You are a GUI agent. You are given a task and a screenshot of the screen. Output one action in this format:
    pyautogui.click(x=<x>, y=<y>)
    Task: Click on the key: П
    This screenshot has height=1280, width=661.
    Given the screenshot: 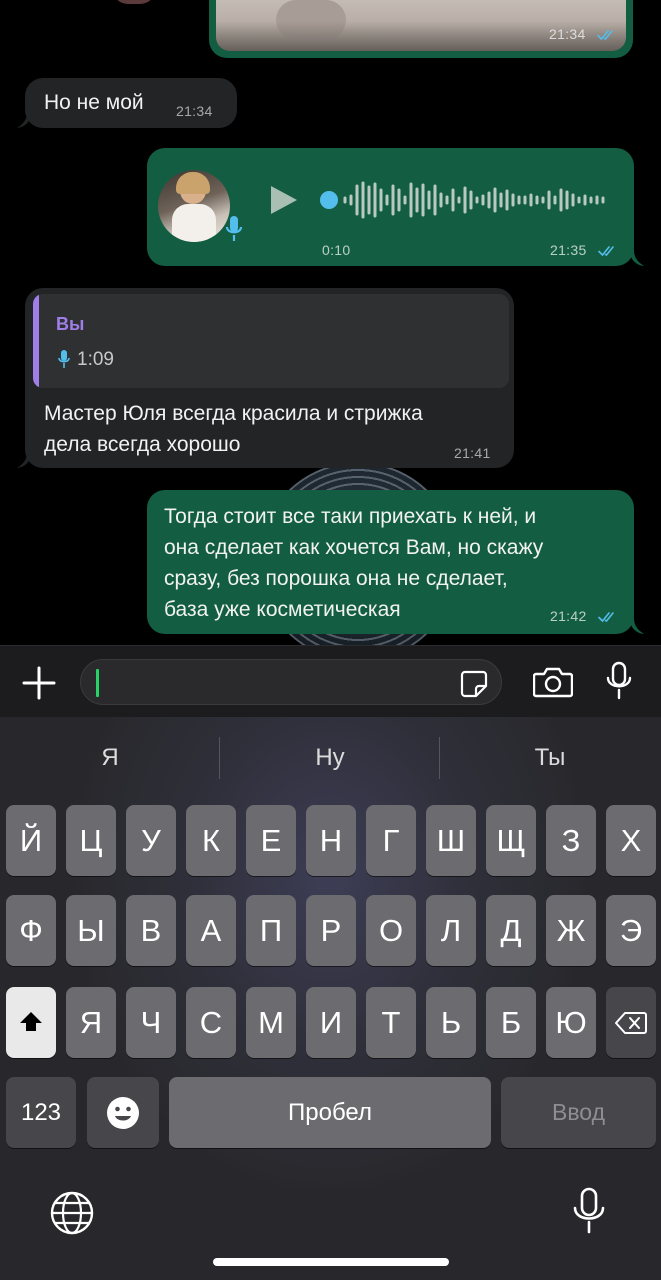 What is the action you would take?
    pyautogui.click(x=271, y=930)
    